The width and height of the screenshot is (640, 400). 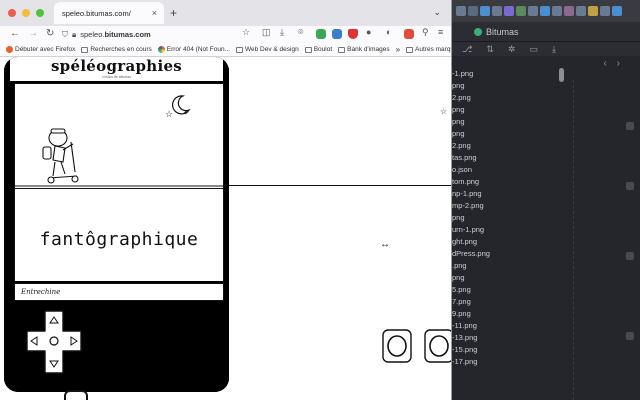 What do you see at coordinates (12, 13) in the screenshot?
I see `close-window-button` at bounding box center [12, 13].